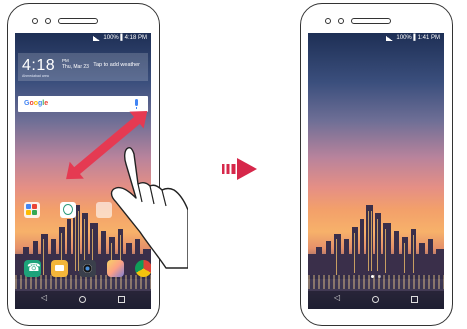  Describe the element at coordinates (68, 210) in the screenshot. I see `contacts-icon` at that location.